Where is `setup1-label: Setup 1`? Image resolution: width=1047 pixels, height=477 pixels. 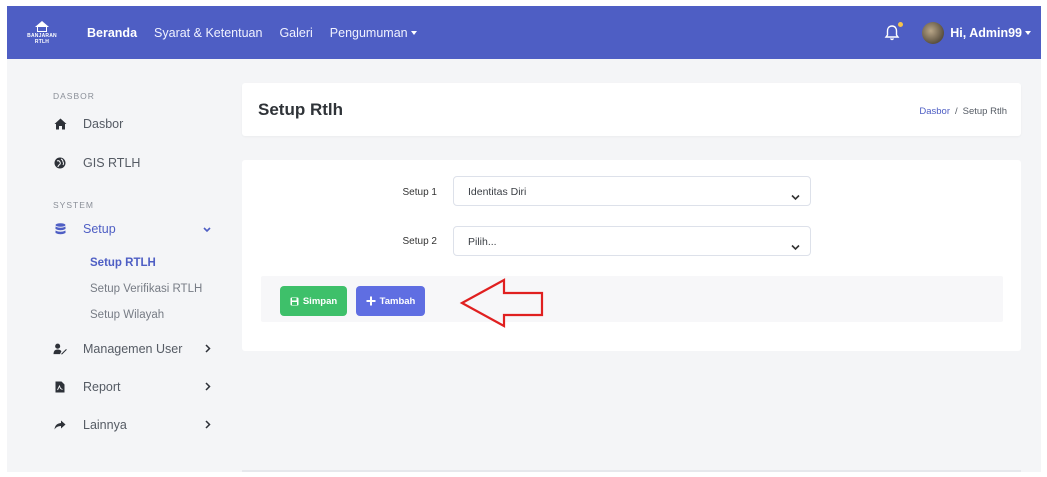
setup1-label: Setup 1 is located at coordinates (419, 192).